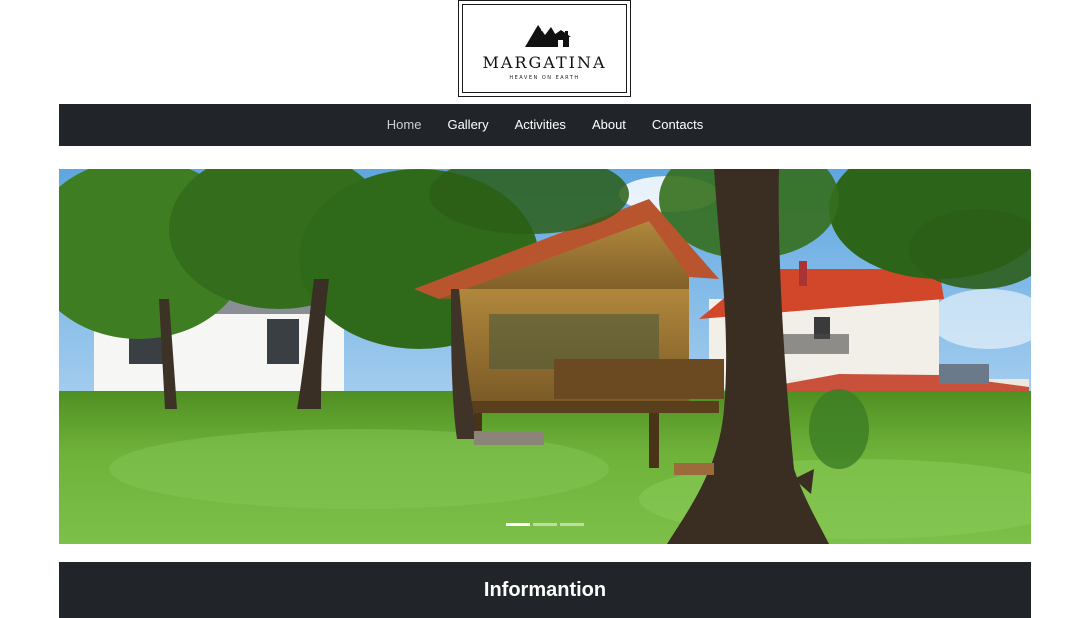  What do you see at coordinates (467, 125) in the screenshot?
I see `nav-gallery-link: Gallery` at bounding box center [467, 125].